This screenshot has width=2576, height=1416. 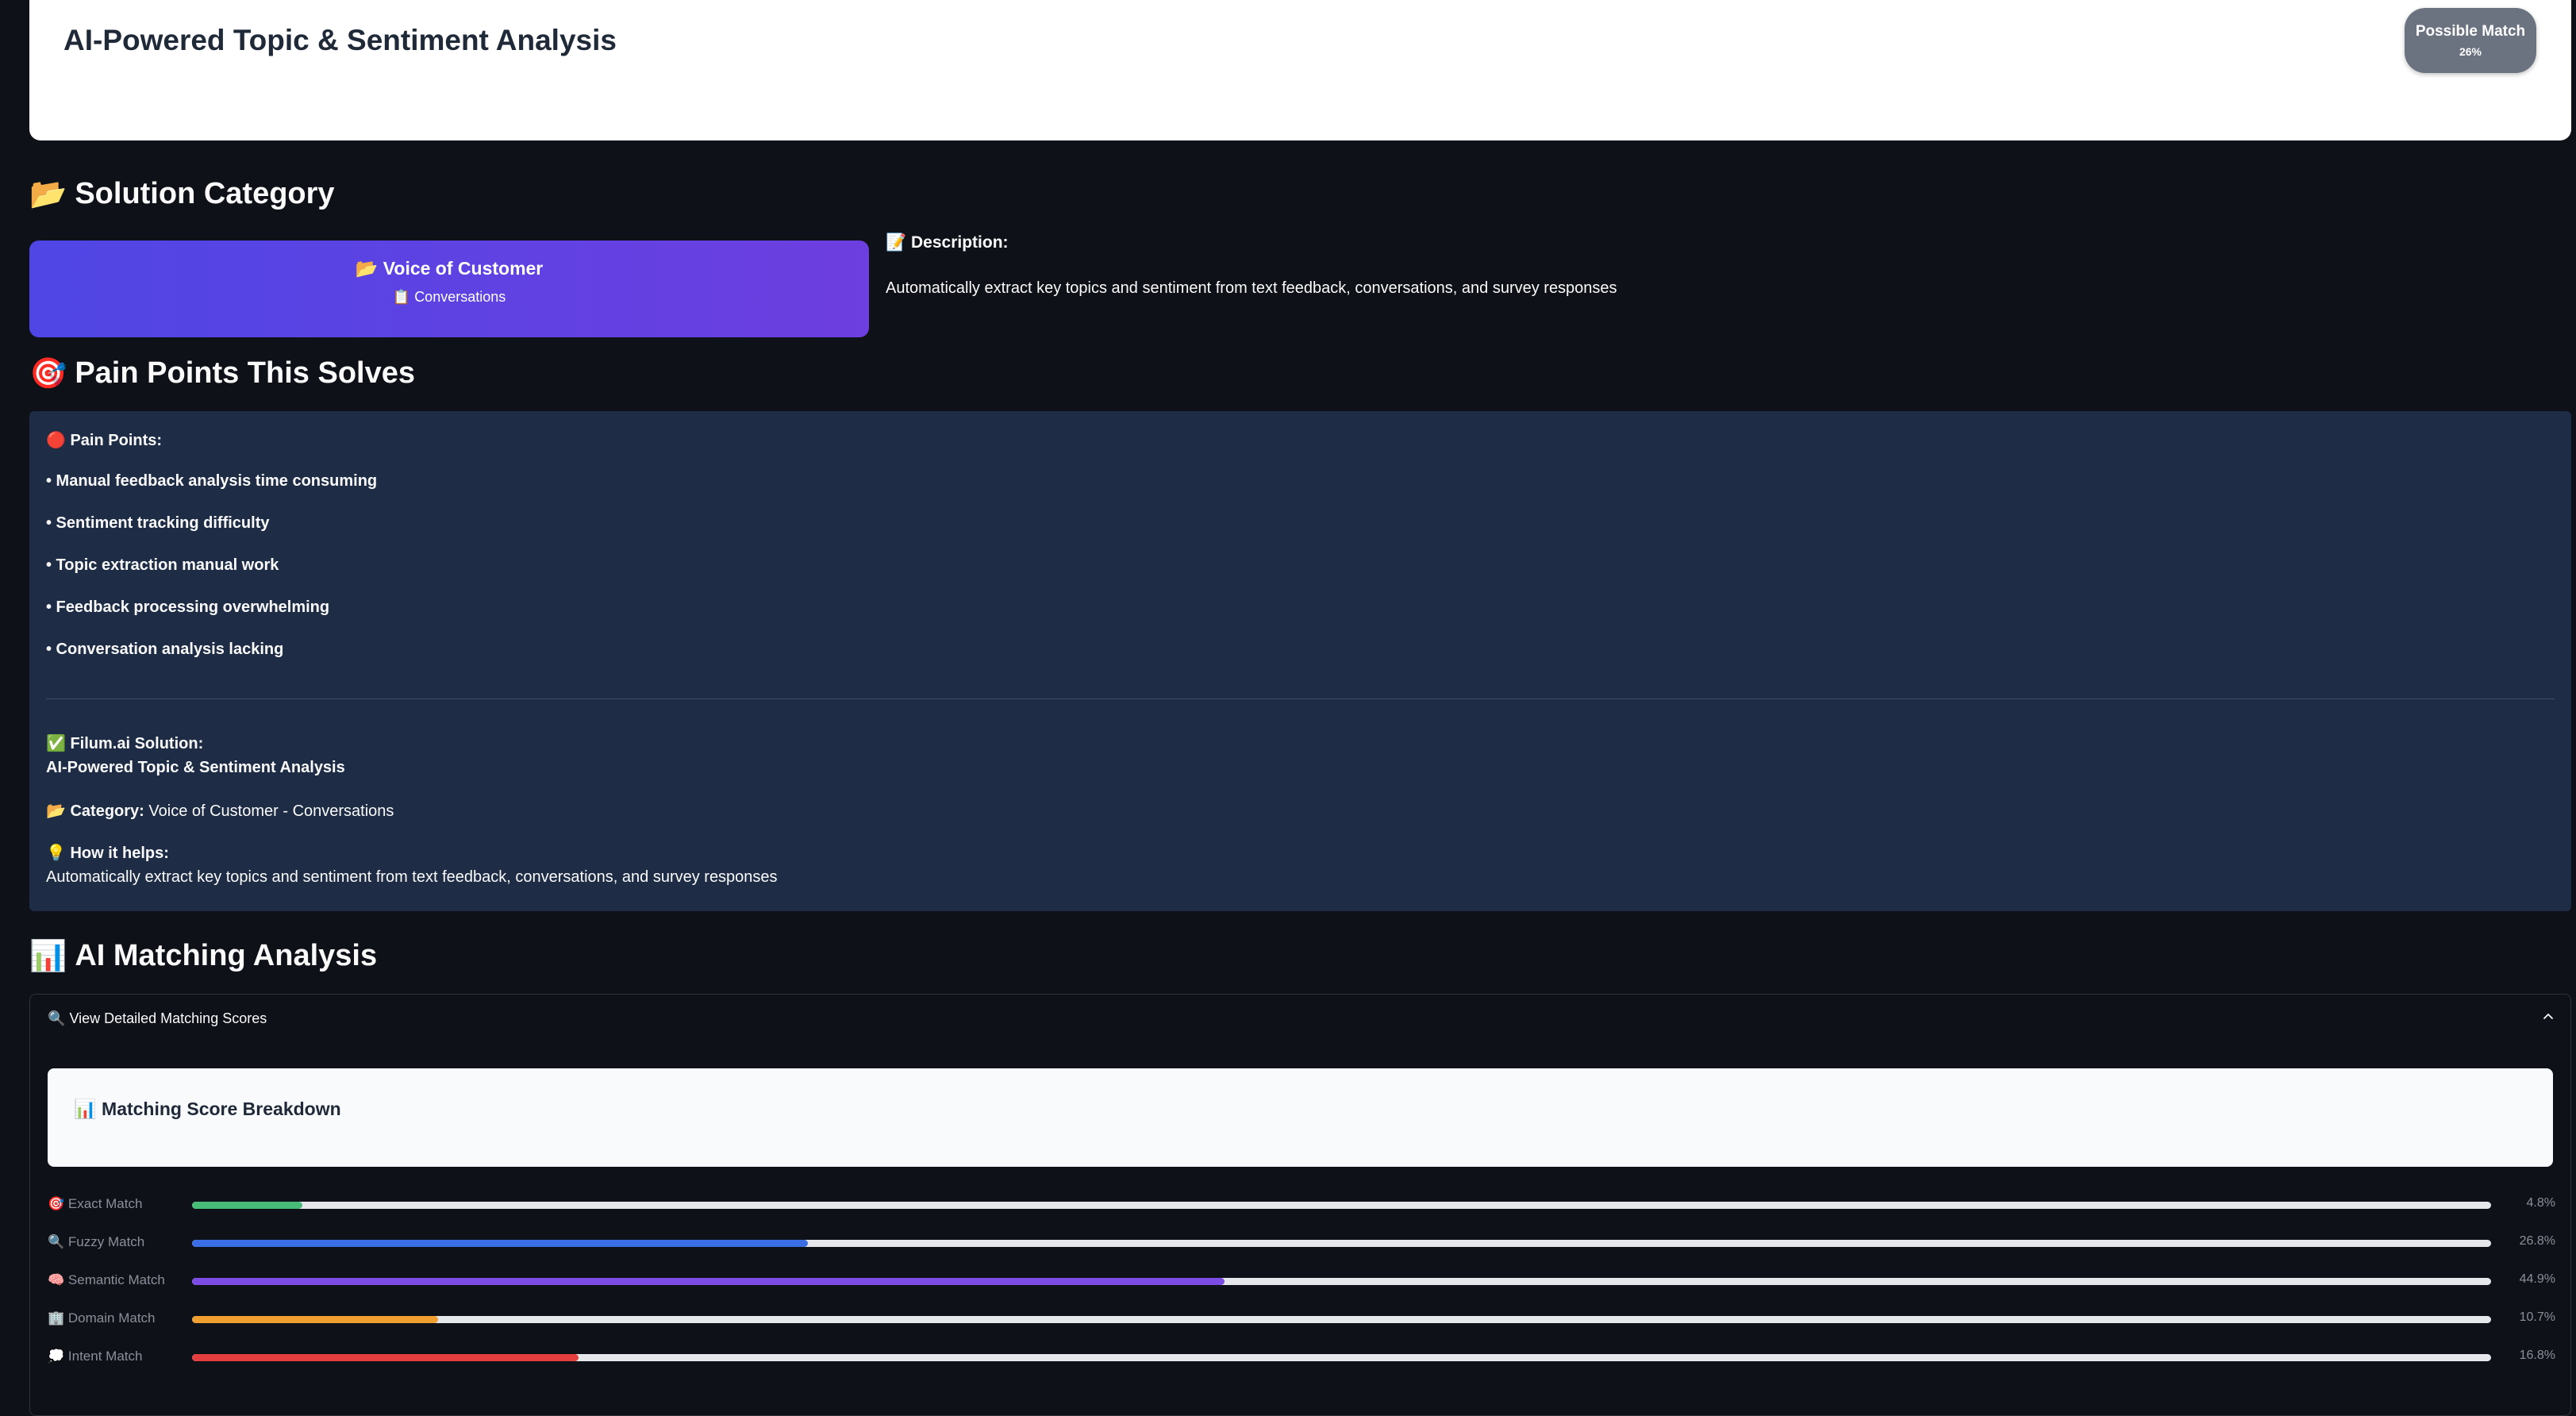 I want to click on brain-icon: 🧠, so click(x=56, y=1280).